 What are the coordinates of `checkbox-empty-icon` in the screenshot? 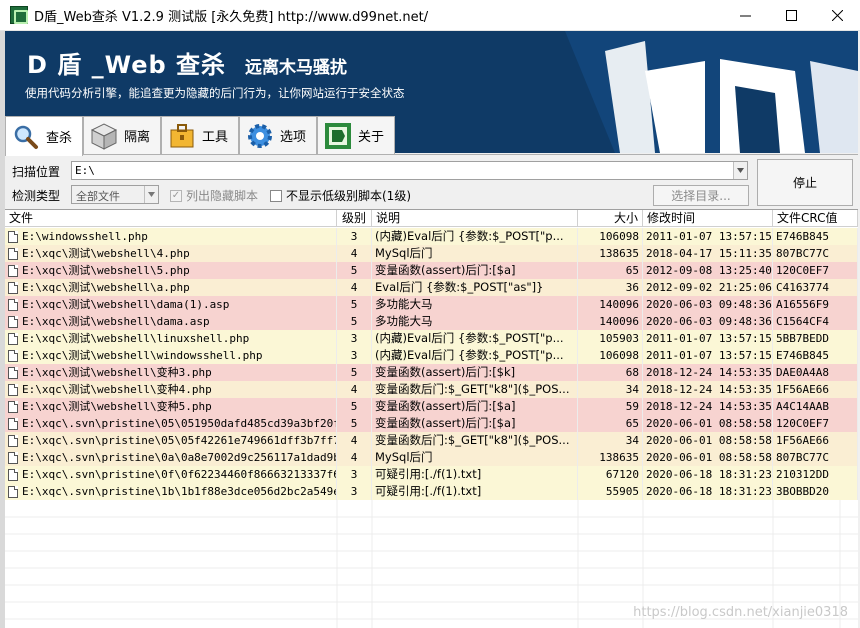 It's located at (276, 195).